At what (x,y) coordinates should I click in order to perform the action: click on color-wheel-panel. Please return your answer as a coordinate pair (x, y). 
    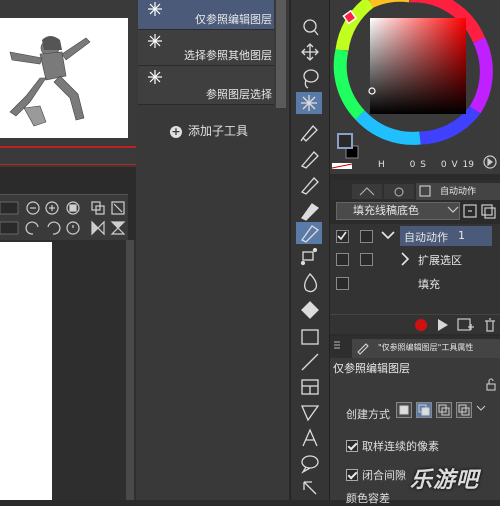
    Looking at the image, I should click on (415, 87).